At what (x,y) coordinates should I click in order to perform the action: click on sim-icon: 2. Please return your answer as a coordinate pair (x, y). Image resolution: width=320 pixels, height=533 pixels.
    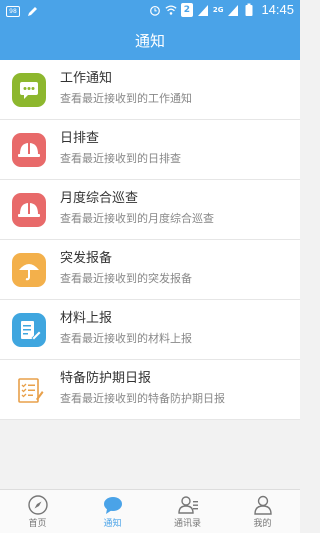
    Looking at the image, I should click on (186, 9).